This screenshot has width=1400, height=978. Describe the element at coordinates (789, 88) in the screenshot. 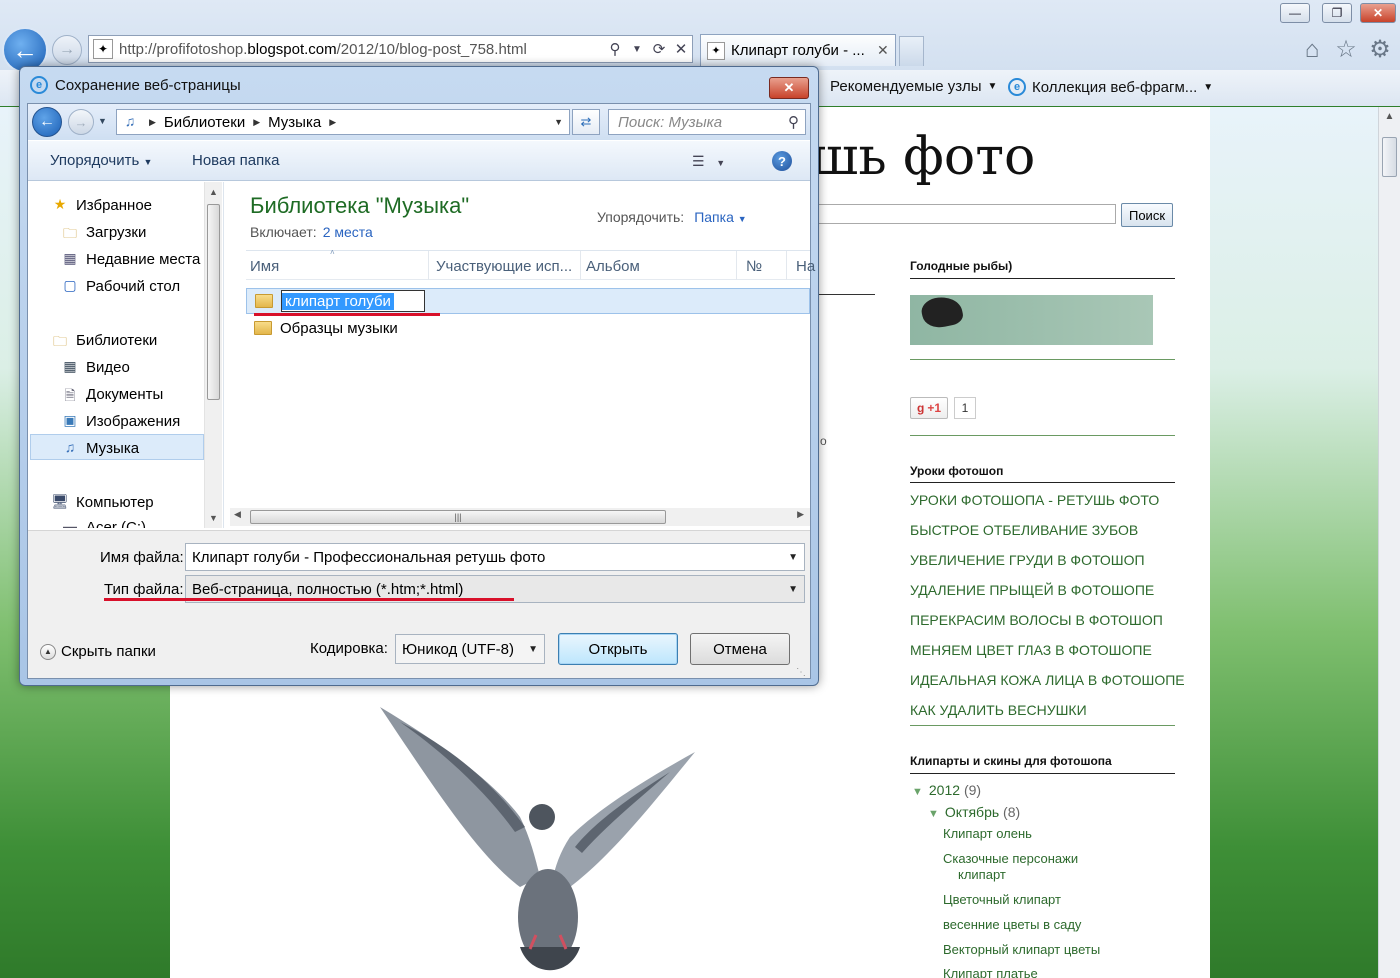

I see `dialog-close-button: ✕` at that location.